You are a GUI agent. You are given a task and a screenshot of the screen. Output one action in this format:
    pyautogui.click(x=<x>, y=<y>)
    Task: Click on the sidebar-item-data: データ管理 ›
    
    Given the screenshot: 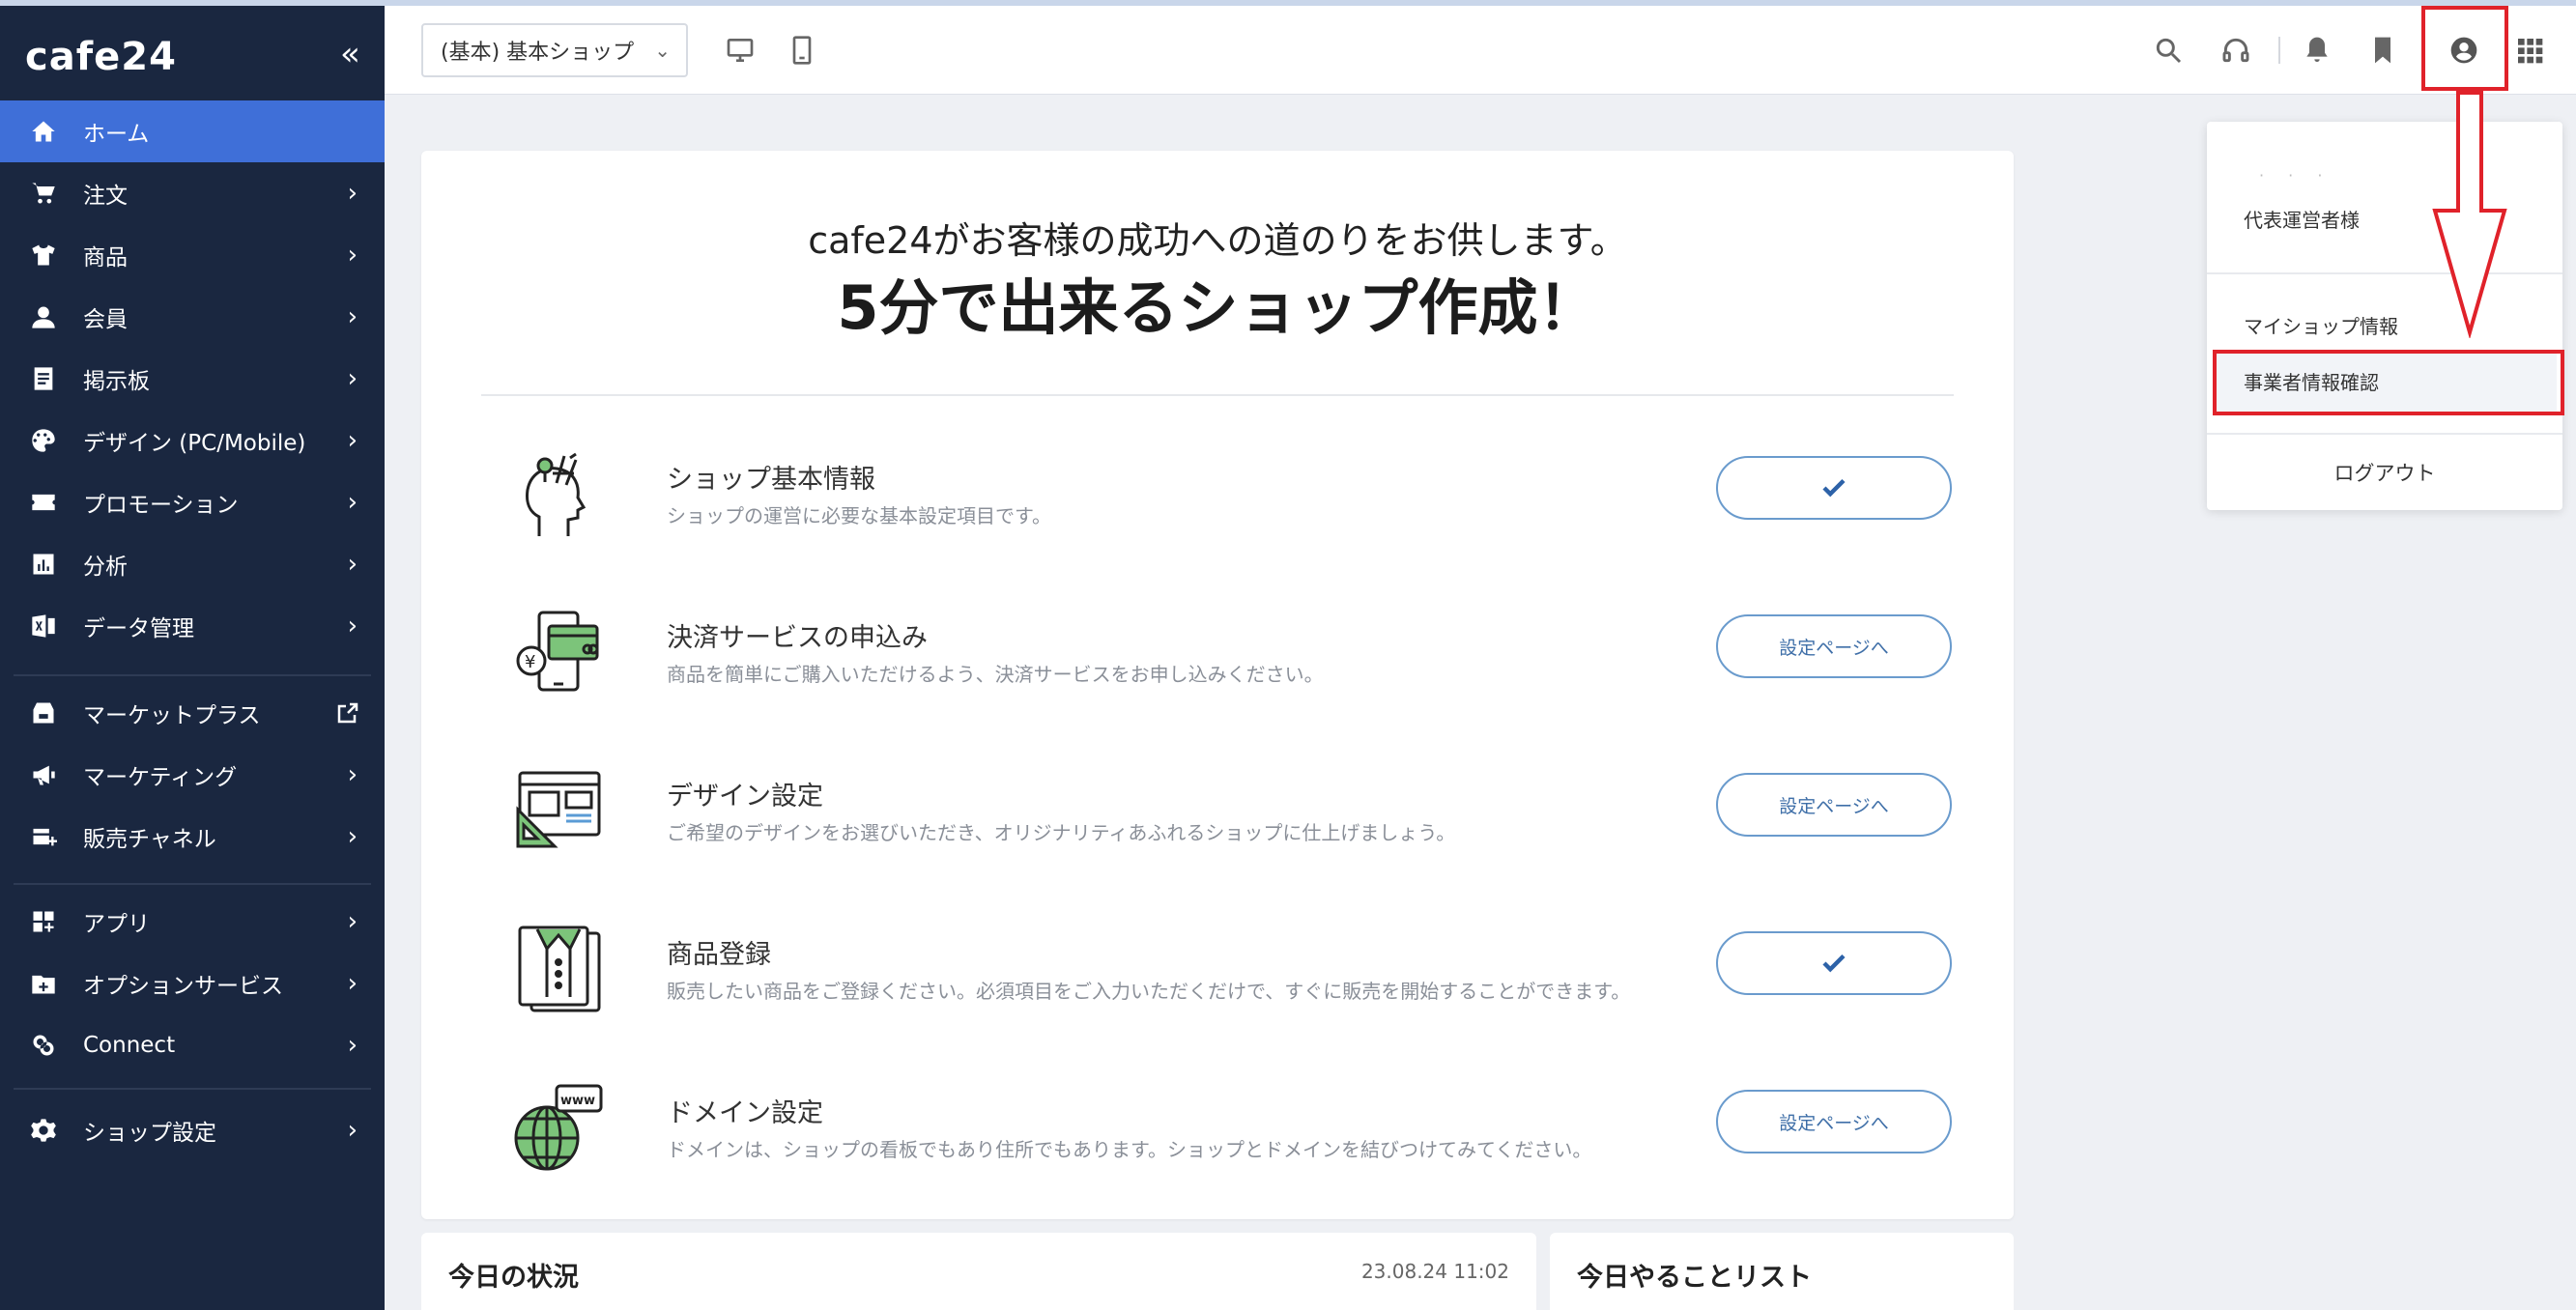 What is the action you would take?
    pyautogui.click(x=193, y=626)
    